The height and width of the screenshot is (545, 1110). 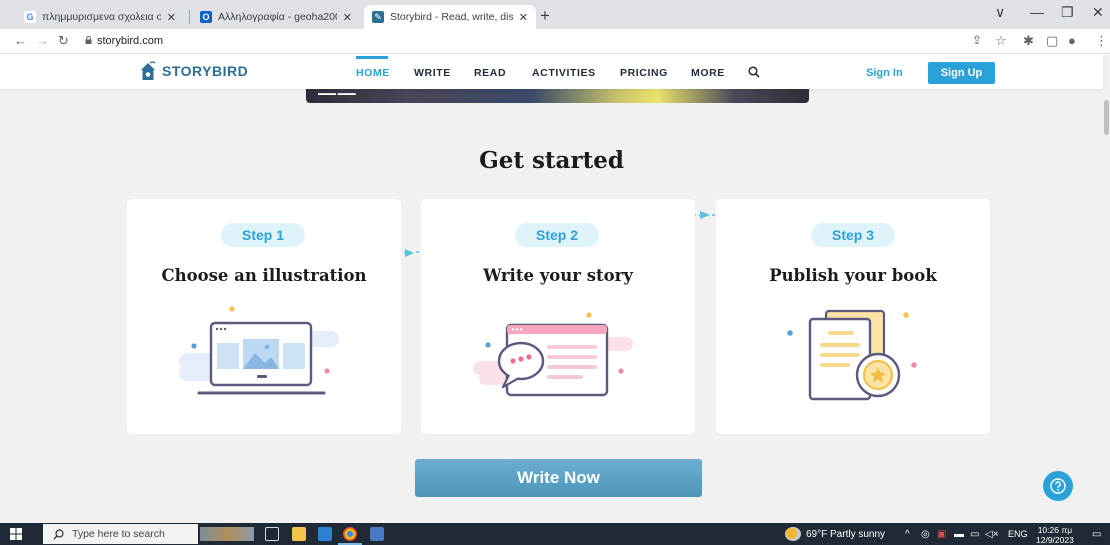 I want to click on share-icon: ⇪, so click(x=977, y=40).